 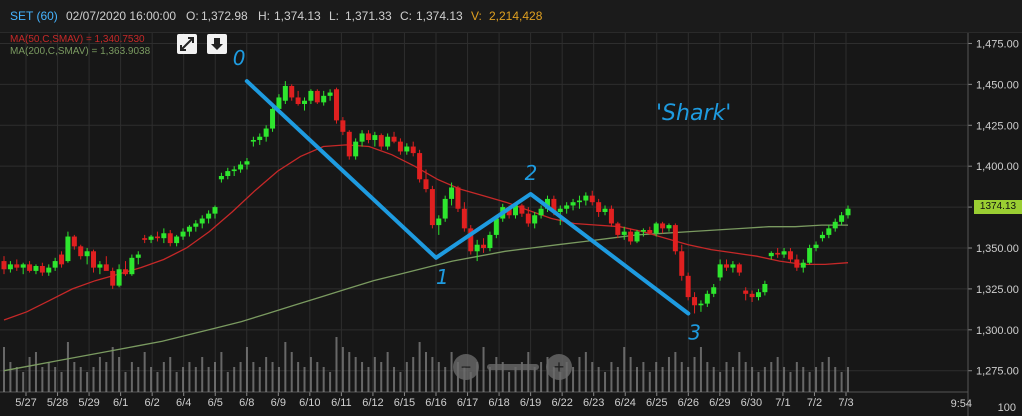 I want to click on last-price-tag: 1374.13, so click(x=998, y=207).